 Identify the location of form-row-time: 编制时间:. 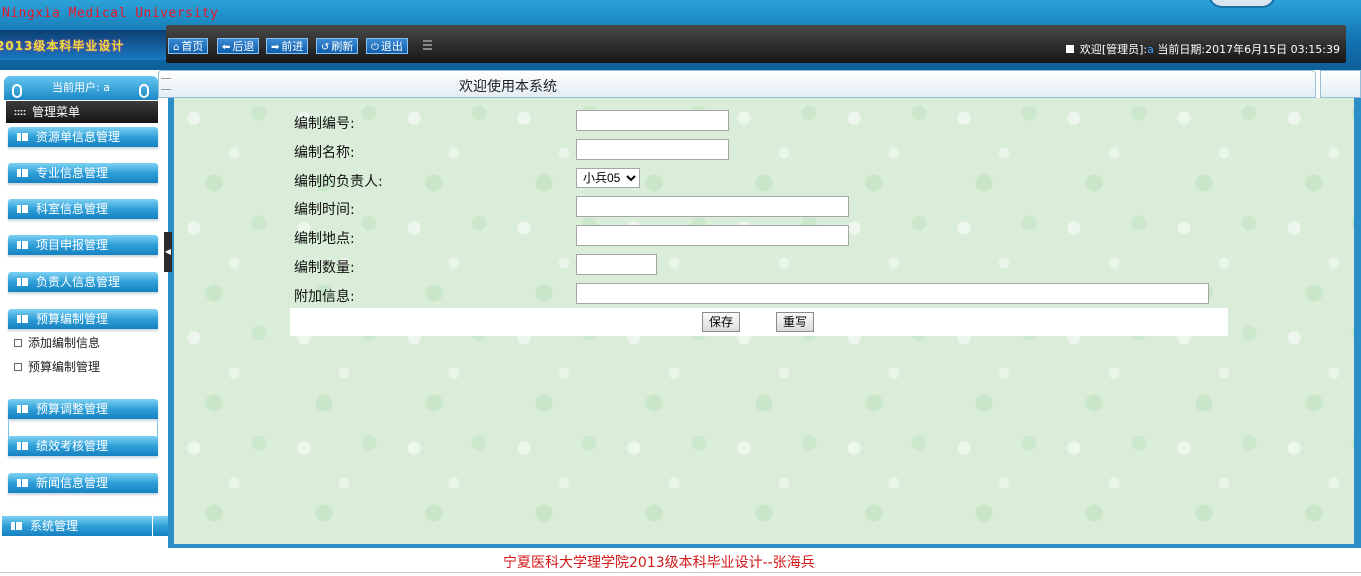
(764, 208).